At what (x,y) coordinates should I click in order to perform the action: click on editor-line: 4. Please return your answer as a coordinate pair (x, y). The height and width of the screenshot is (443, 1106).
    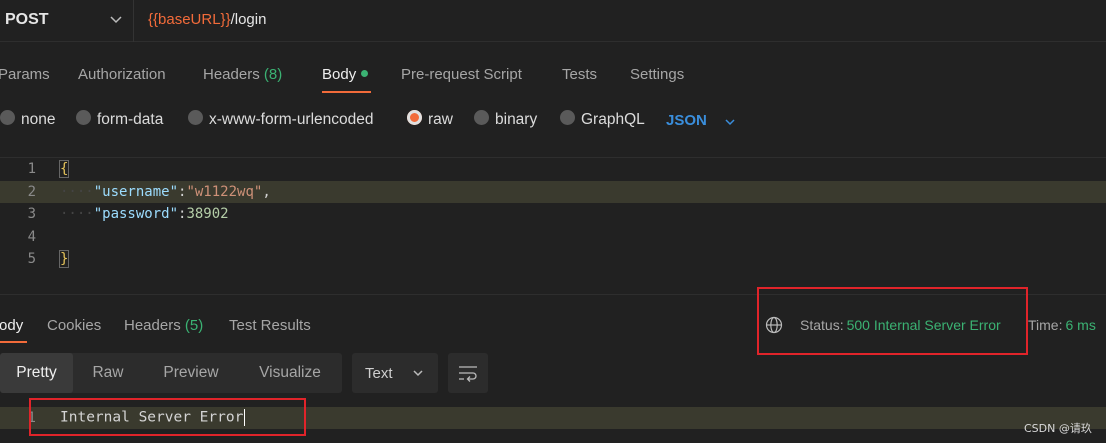
    Looking at the image, I should click on (553, 237).